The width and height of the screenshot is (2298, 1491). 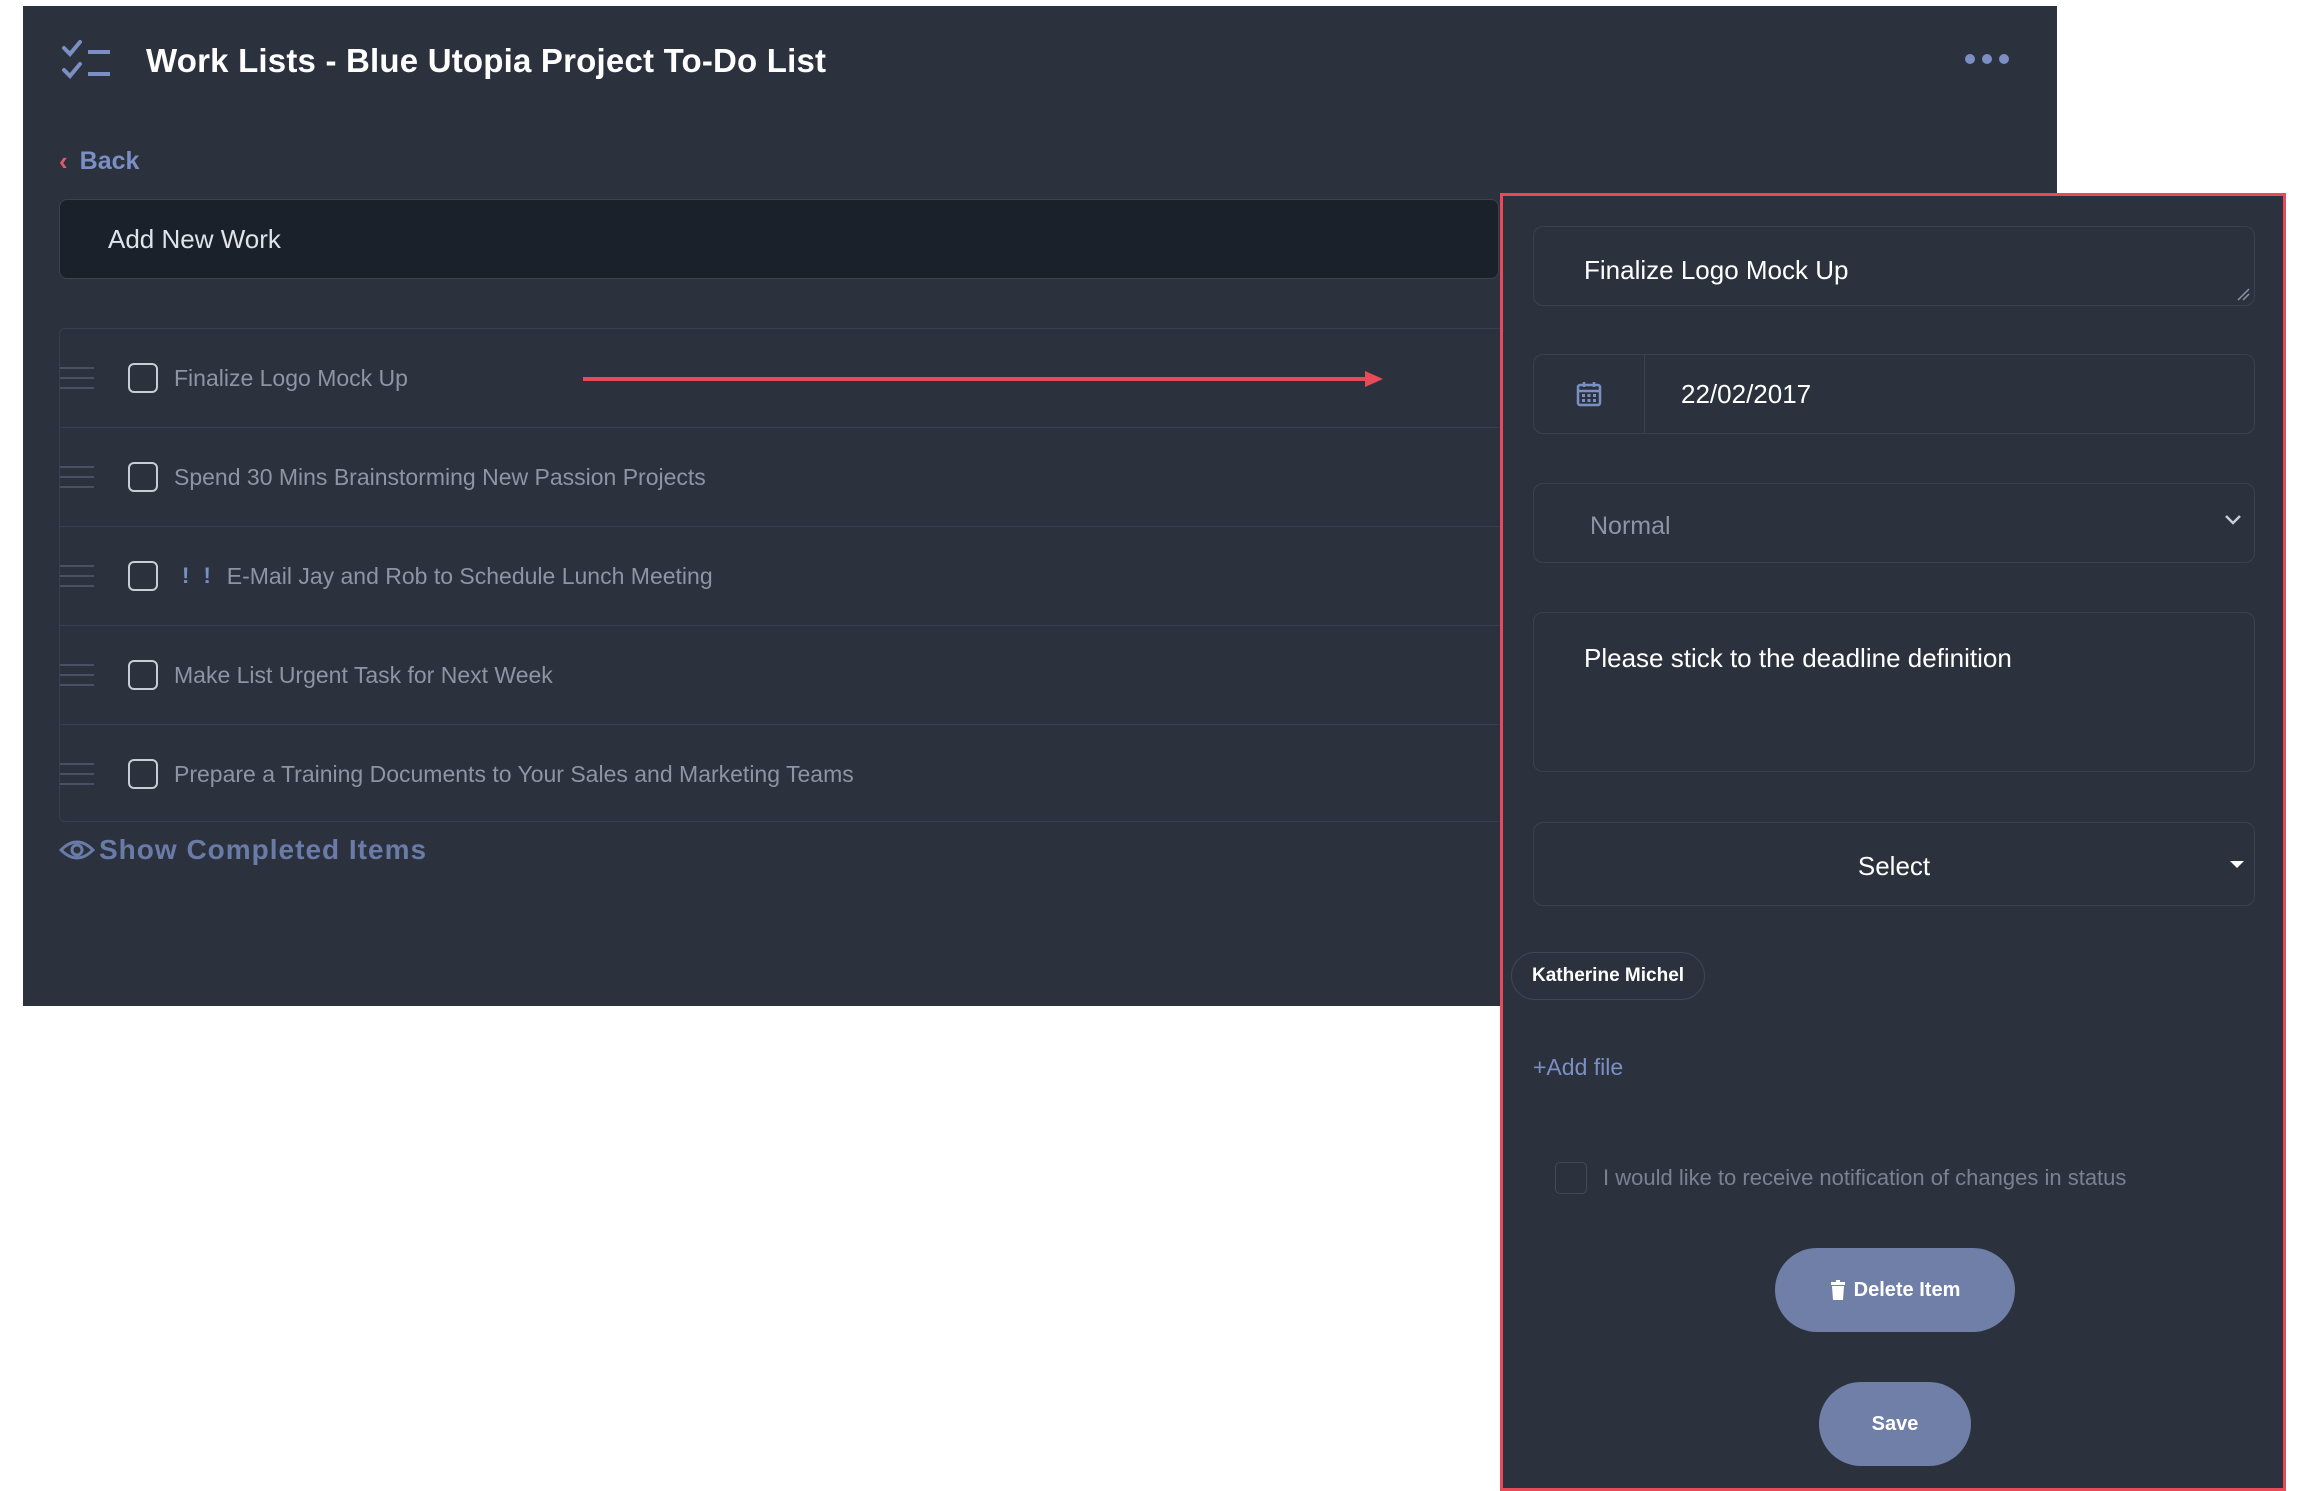 What do you see at coordinates (109, 161) in the screenshot?
I see `back-label: Back` at bounding box center [109, 161].